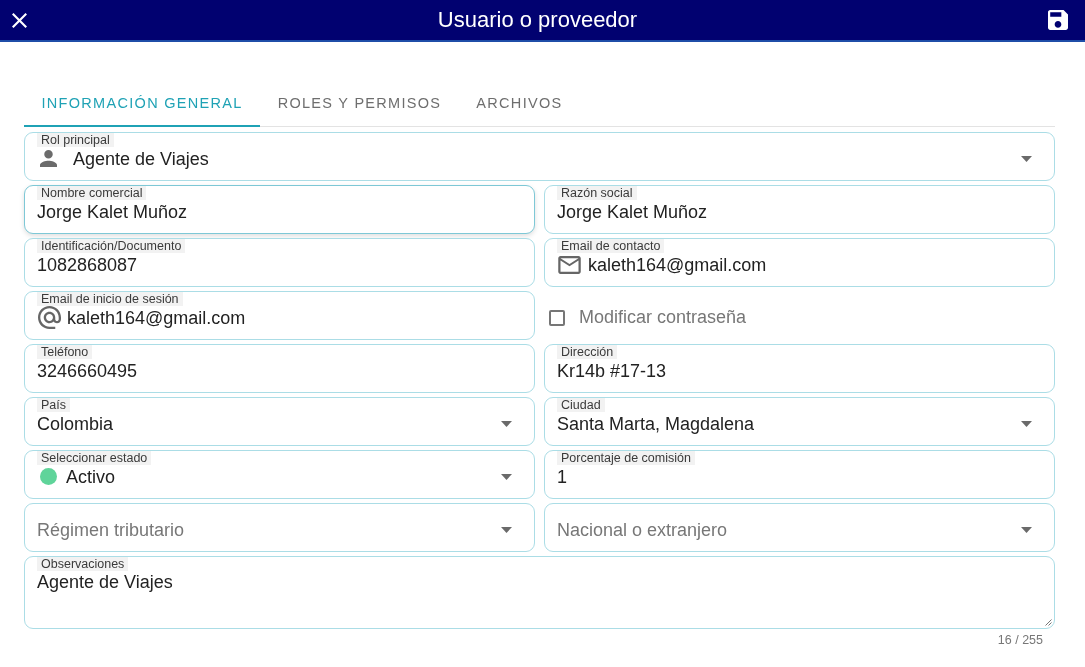 This screenshot has width=1085, height=667. I want to click on select-field: Seleccionar estado Activo, so click(279, 474).